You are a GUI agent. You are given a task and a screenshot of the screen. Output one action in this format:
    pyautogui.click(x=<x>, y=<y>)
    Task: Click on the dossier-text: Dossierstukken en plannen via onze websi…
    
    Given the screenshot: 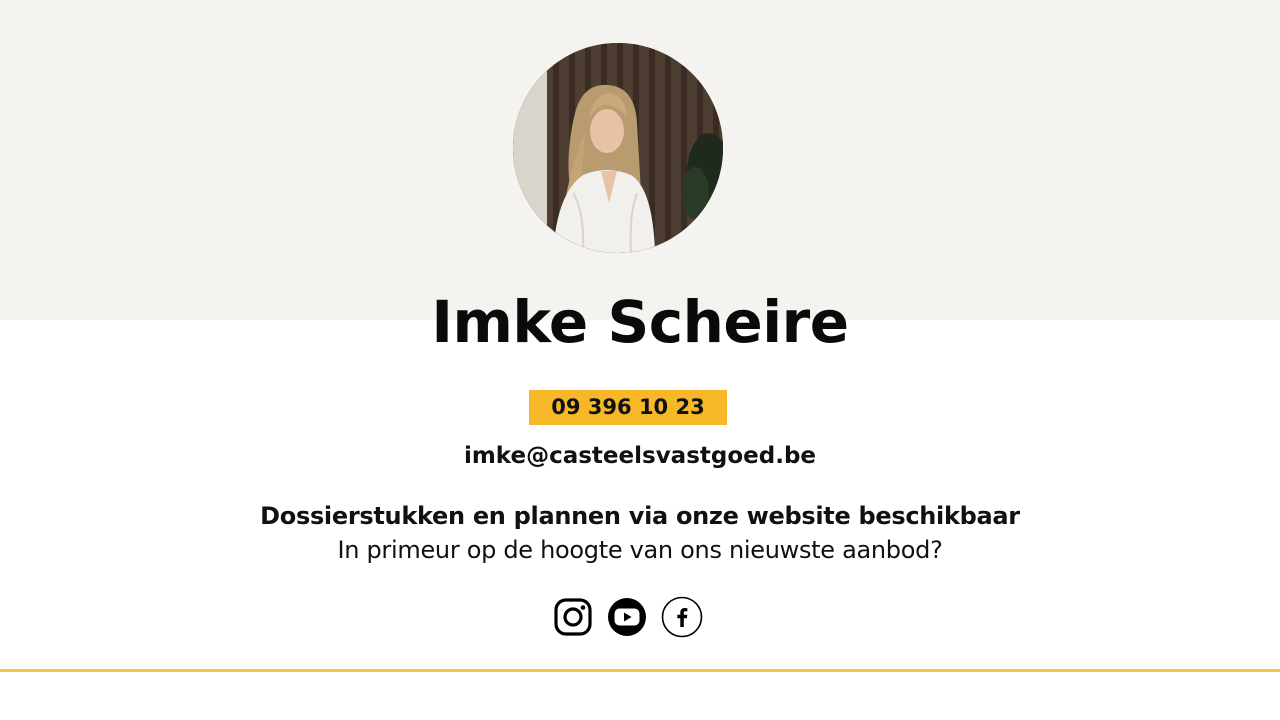 What is the action you would take?
    pyautogui.click(x=640, y=516)
    